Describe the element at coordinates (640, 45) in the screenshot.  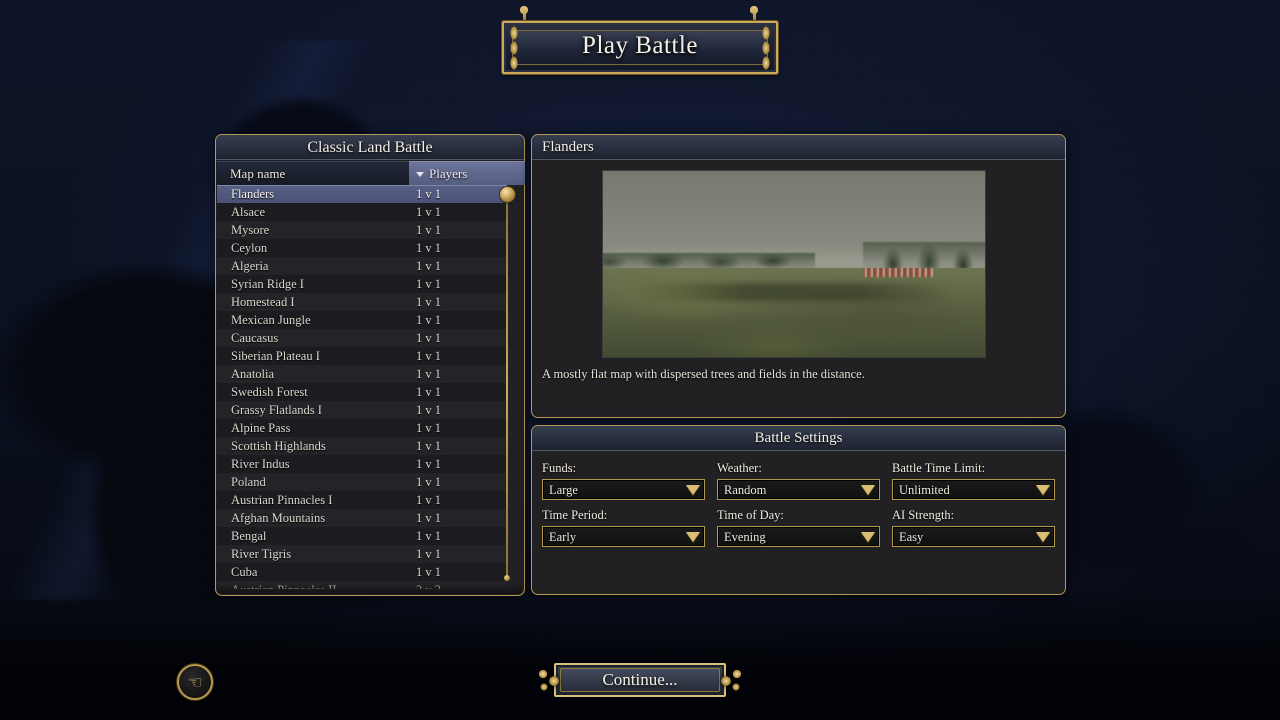
I see `page-title: Play Battle` at that location.